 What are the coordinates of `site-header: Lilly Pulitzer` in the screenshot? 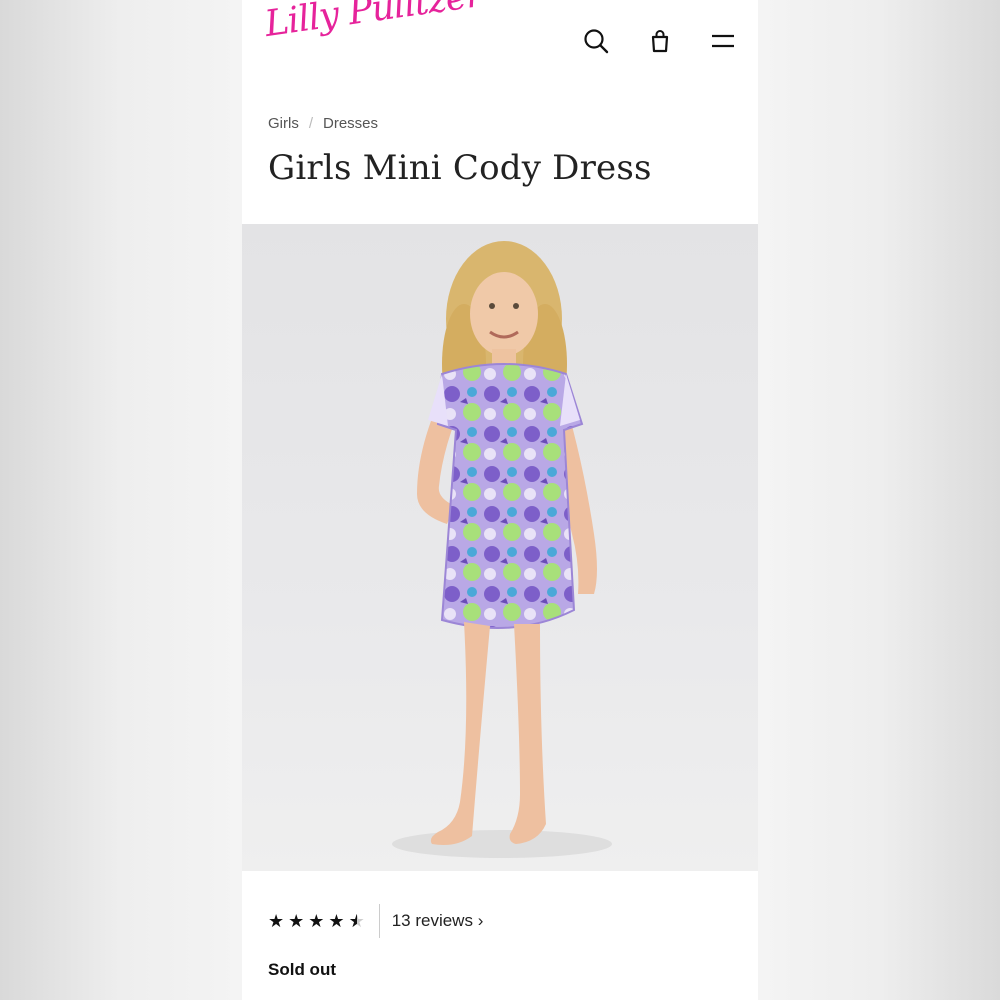 It's located at (500, 45).